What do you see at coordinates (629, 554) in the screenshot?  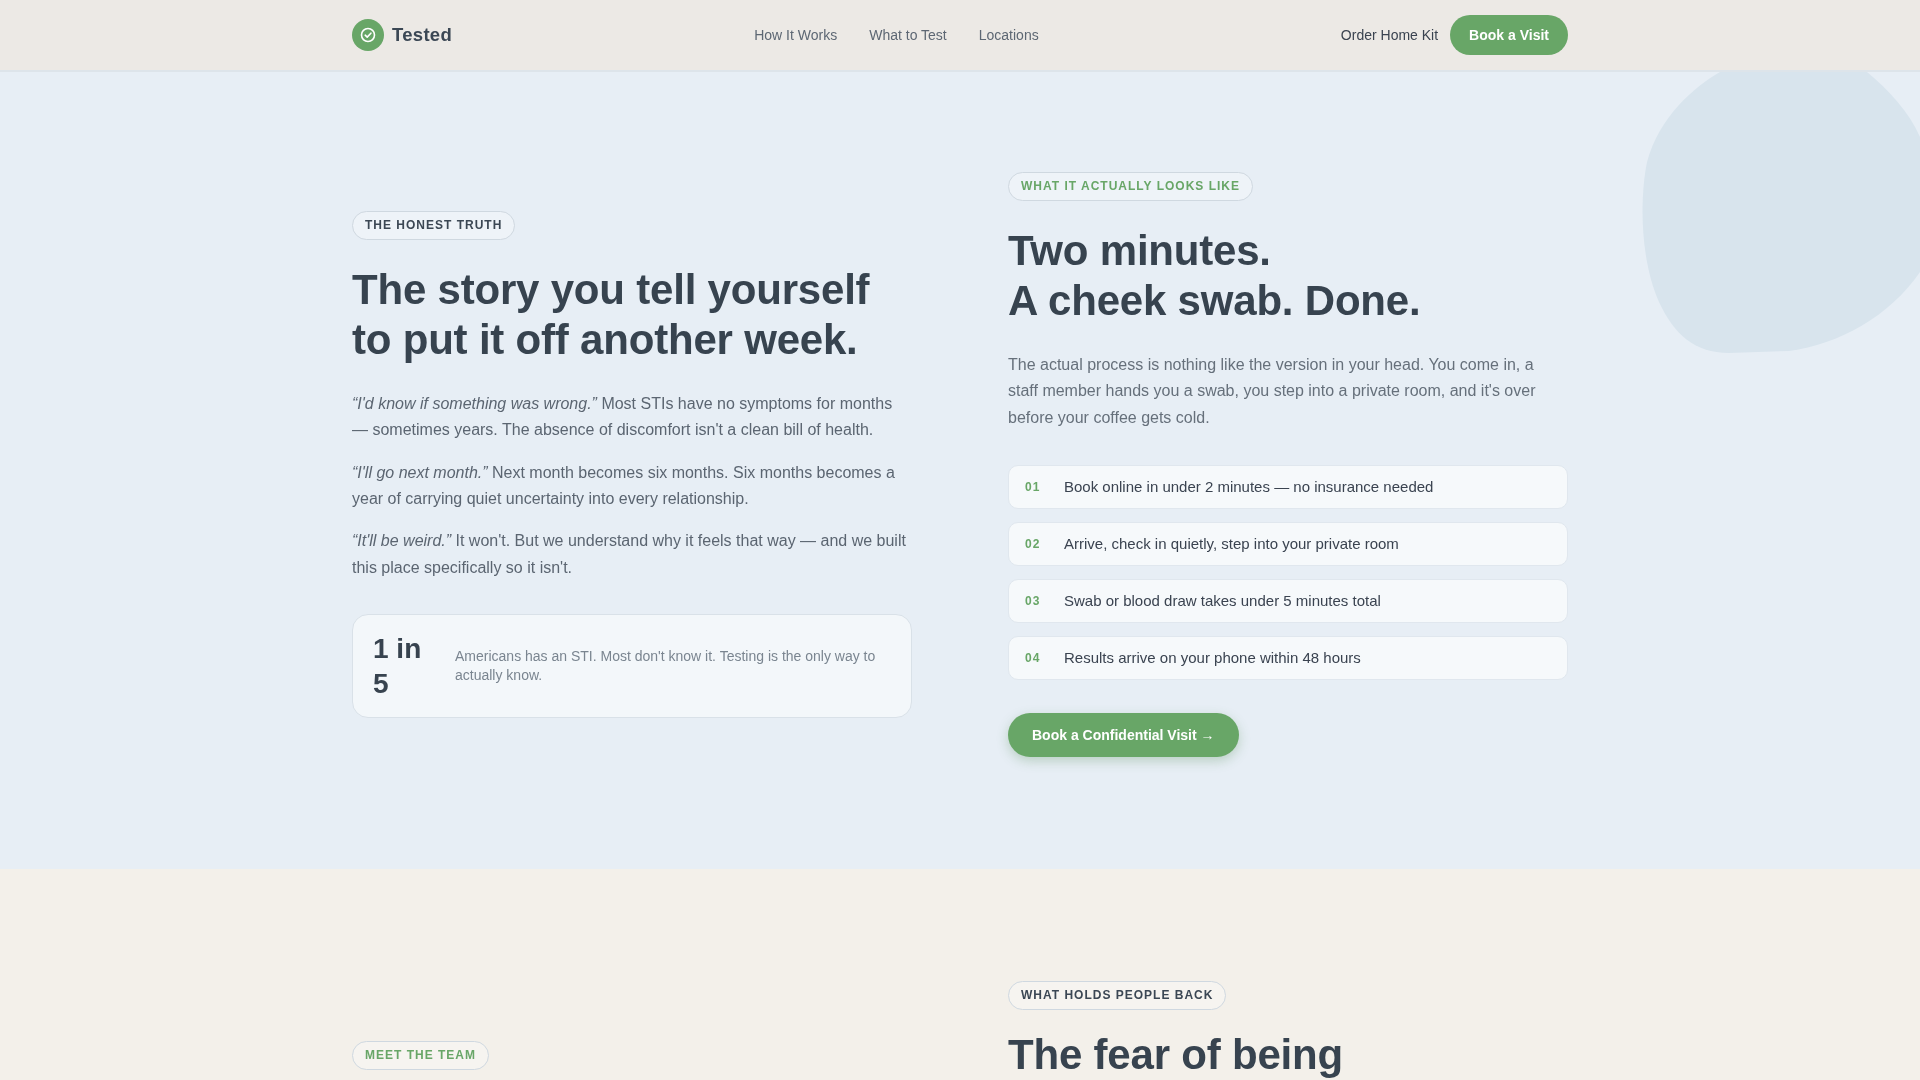 I see `body-paragraph: “It'll be weird.” It won't. But we understand why it feels that way — and we built this place specifically so it isn't.` at bounding box center [629, 554].